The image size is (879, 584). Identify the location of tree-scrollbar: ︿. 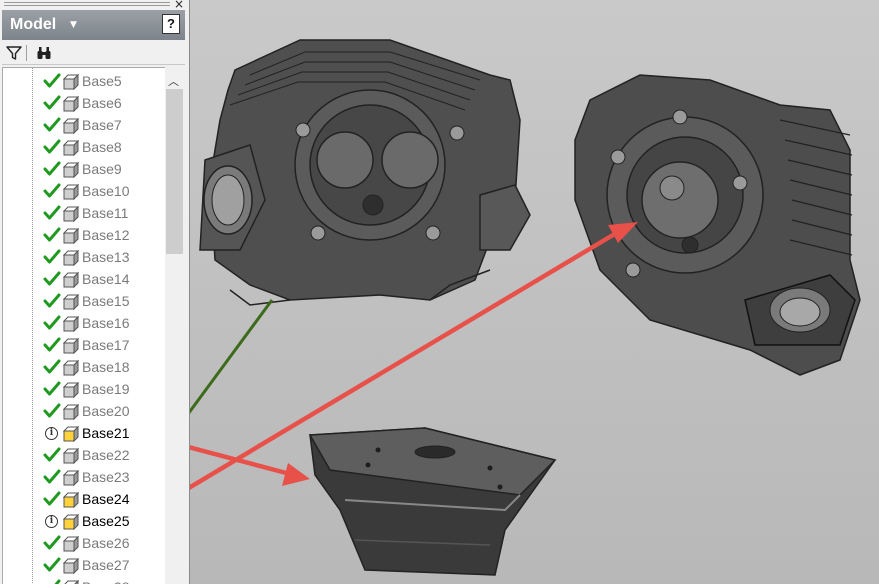
(175, 325).